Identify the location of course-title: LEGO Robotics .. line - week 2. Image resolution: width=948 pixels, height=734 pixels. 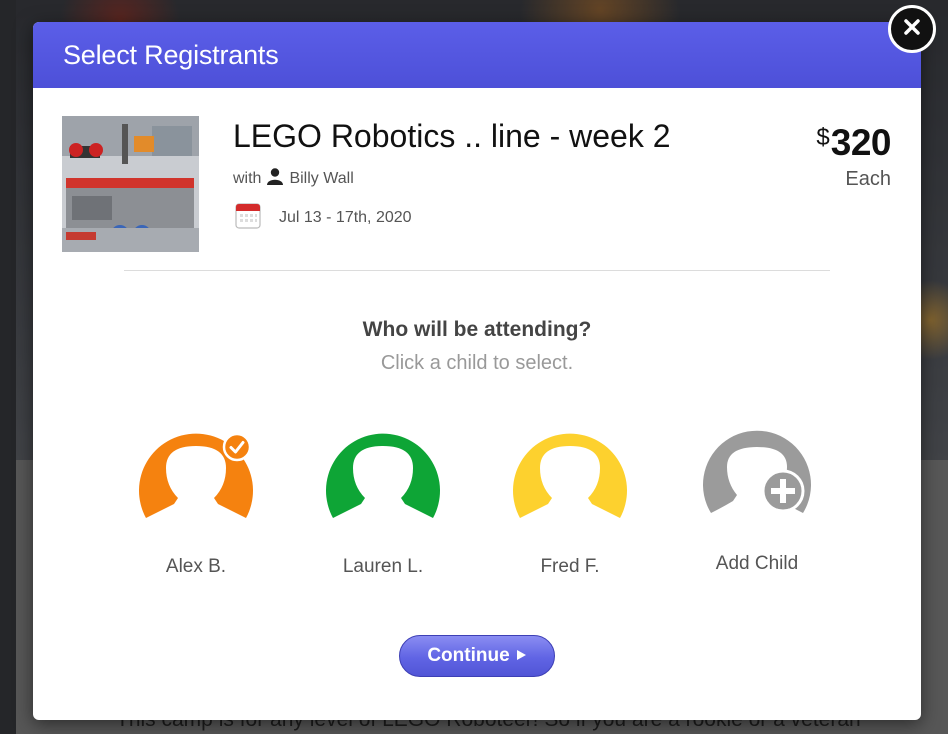
(452, 136).